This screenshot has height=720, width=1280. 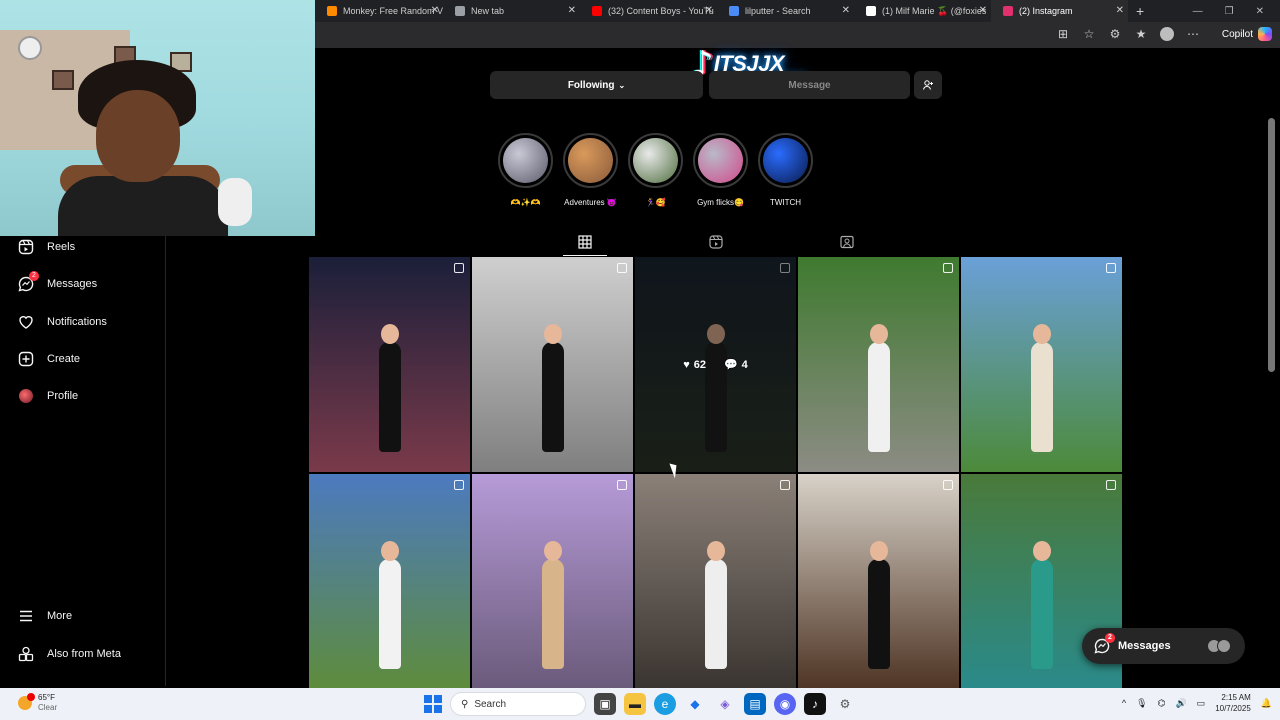 What do you see at coordinates (648, 11) in the screenshot?
I see `browser-tab: (32) Content Boys - YouTu ✕` at bounding box center [648, 11].